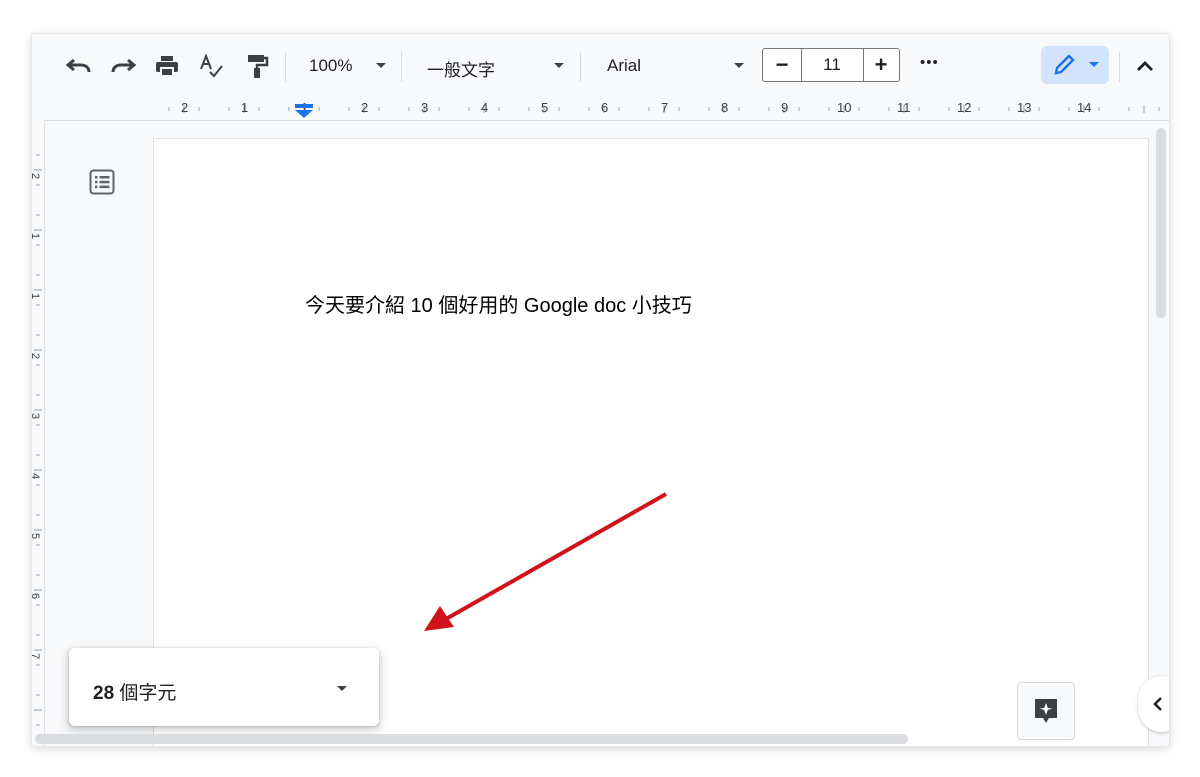 This screenshot has width=1200, height=777. I want to click on undo-icon, so click(78, 65).